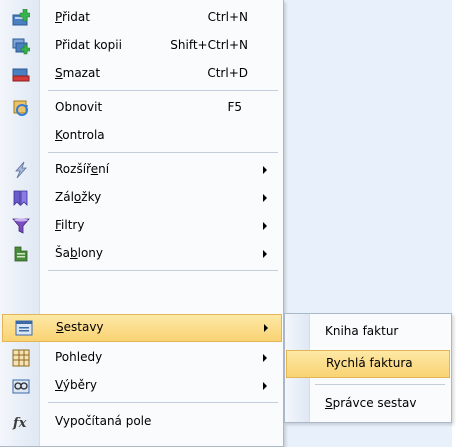 This screenshot has height=447, width=464. What do you see at coordinates (141, 386) in the screenshot?
I see `menu-item-vybery: Výběry` at bounding box center [141, 386].